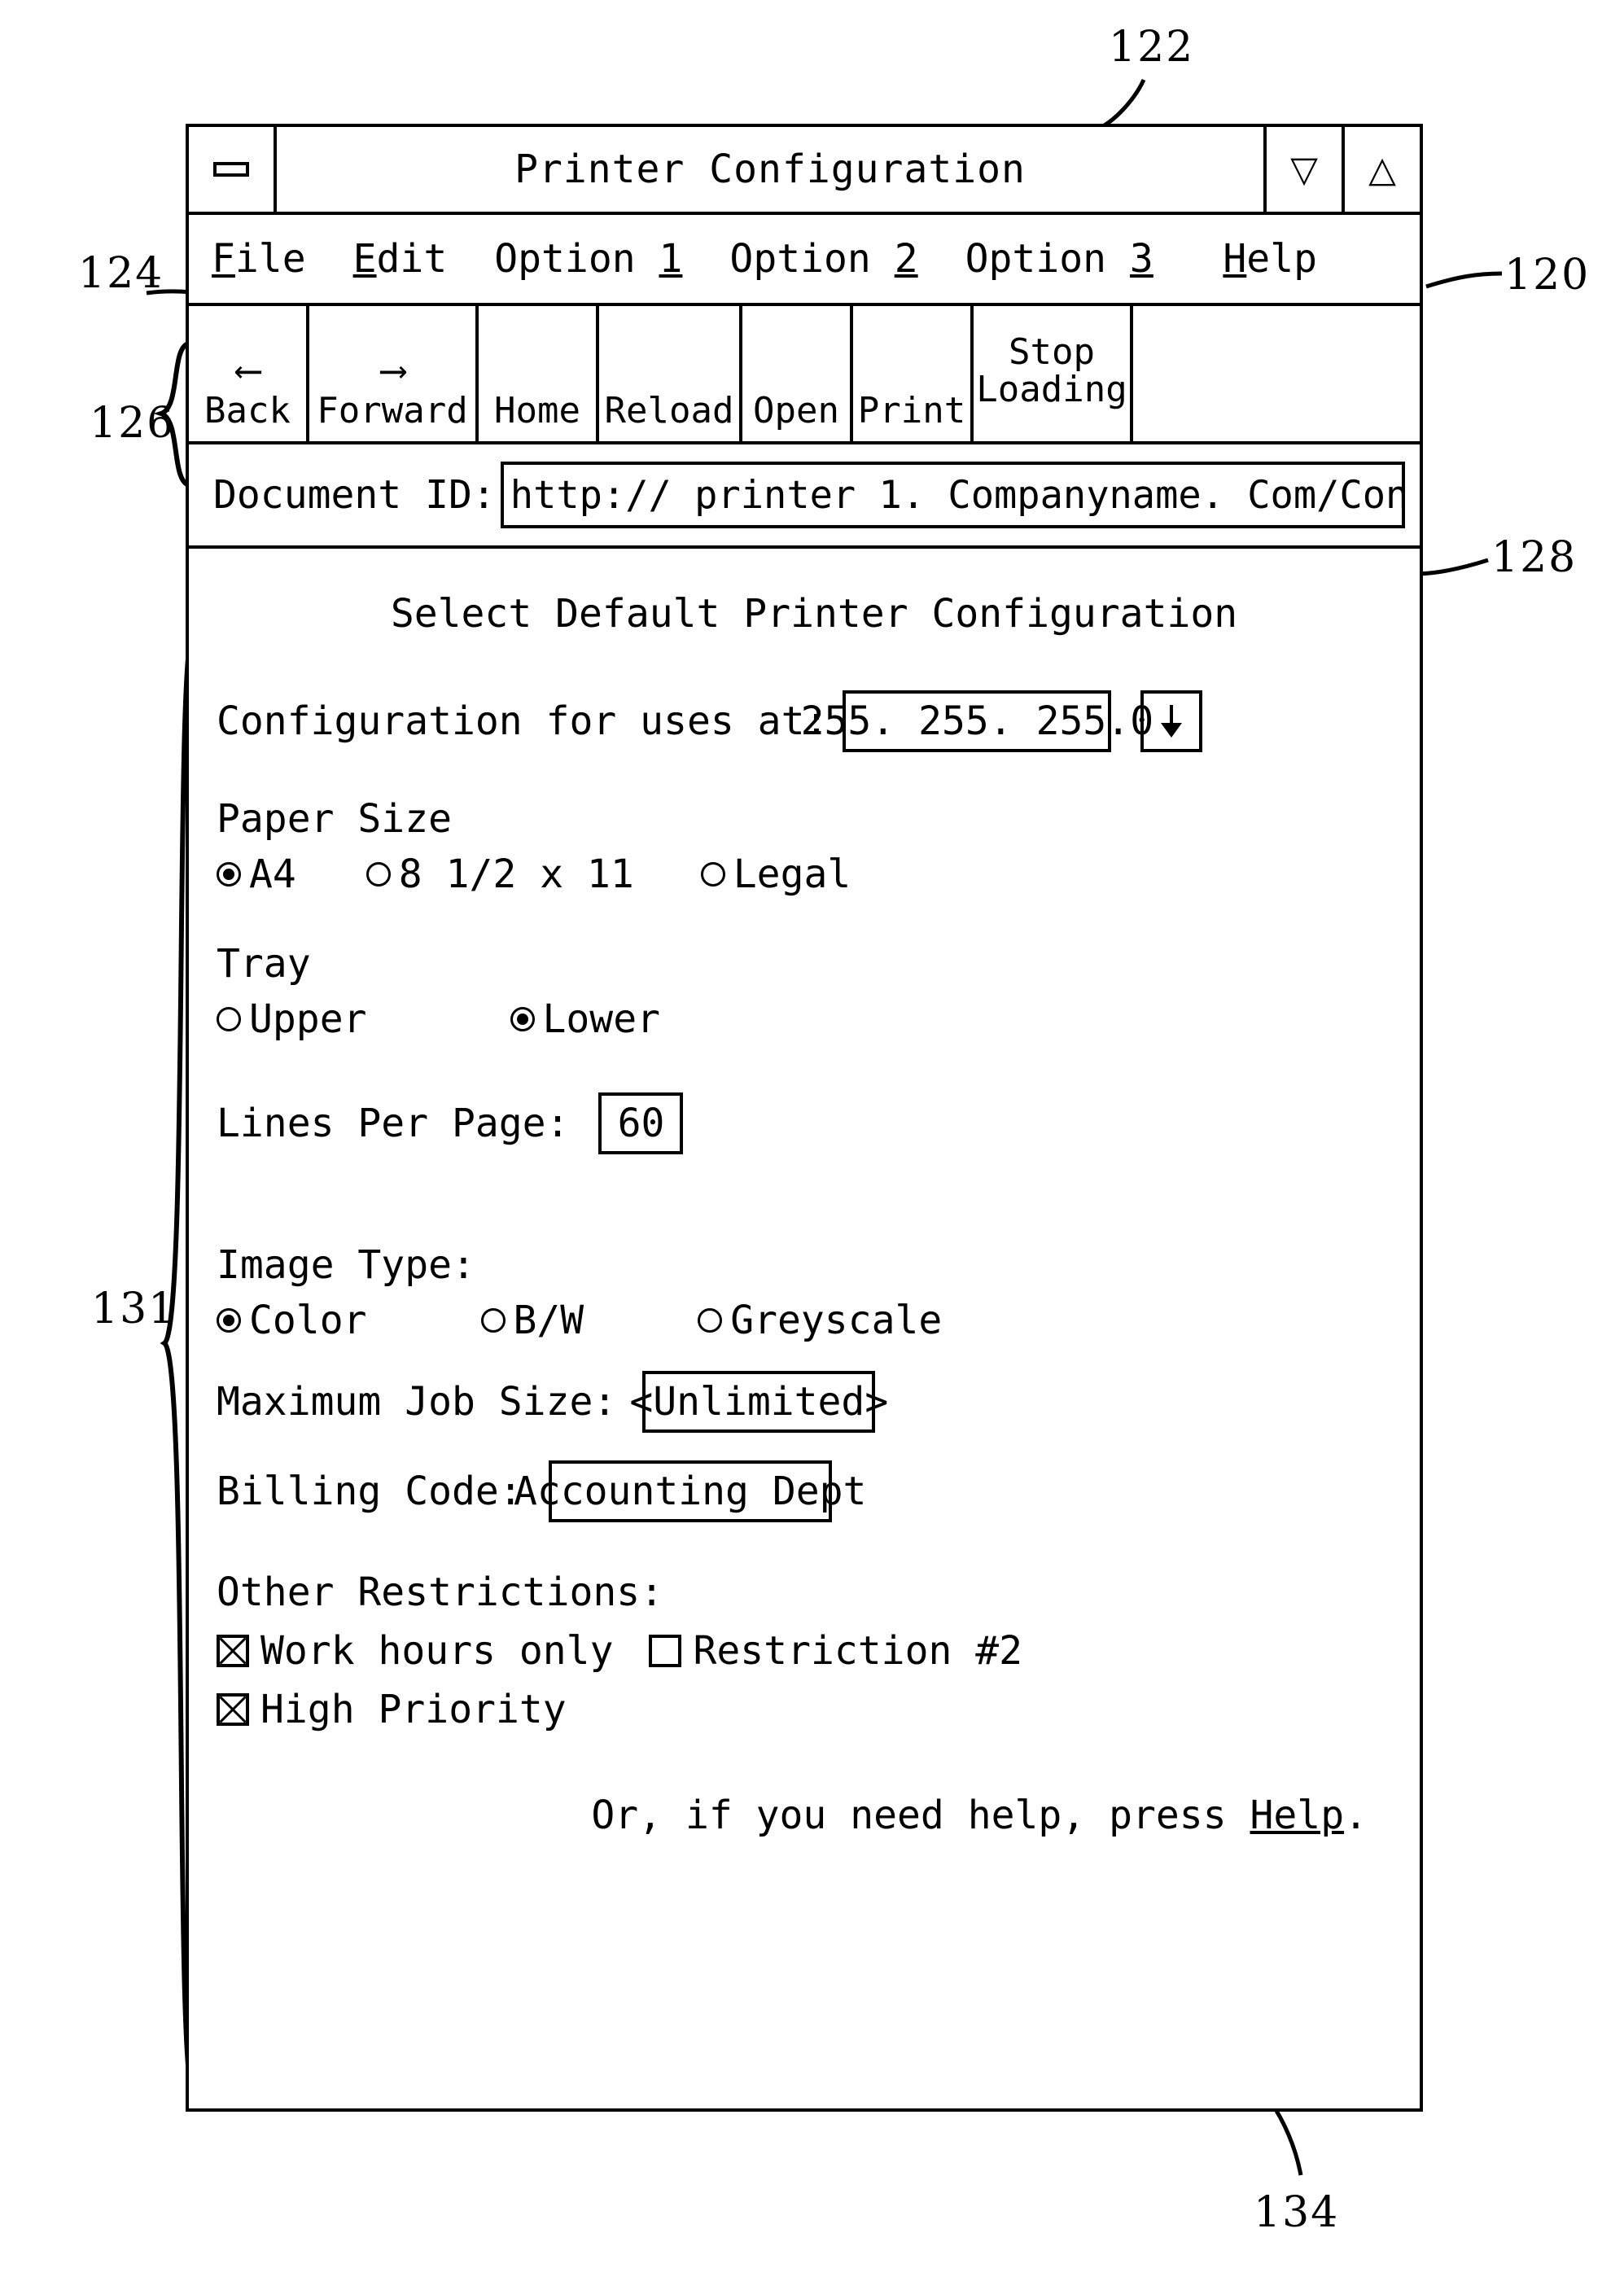 The width and height of the screenshot is (1624, 2281). I want to click on minimize-button, so click(233, 169).